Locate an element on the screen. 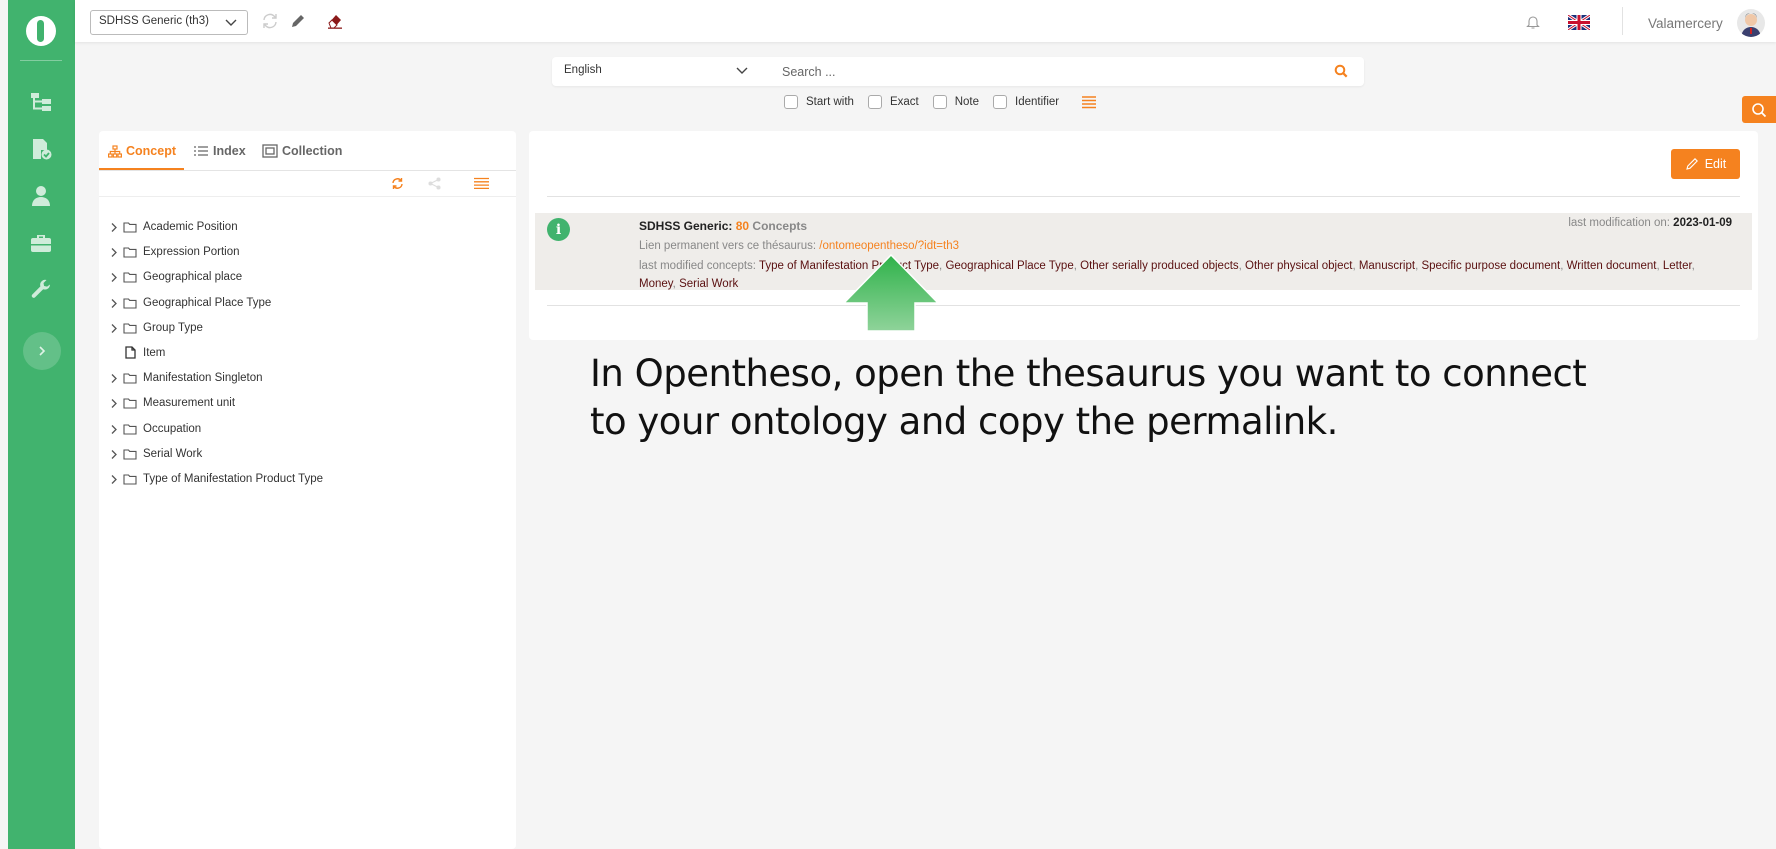  edit-button: Edit is located at coordinates (1705, 164).